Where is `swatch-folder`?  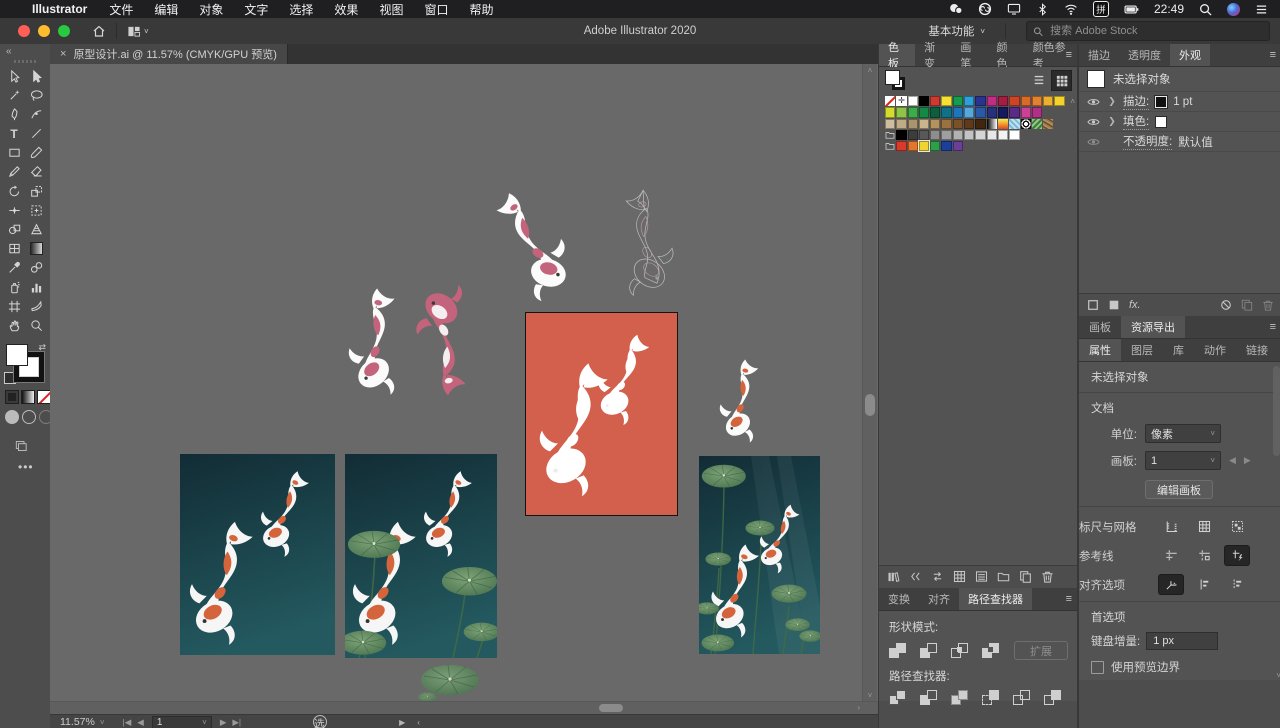
swatch-folder is located at coordinates (890, 146).